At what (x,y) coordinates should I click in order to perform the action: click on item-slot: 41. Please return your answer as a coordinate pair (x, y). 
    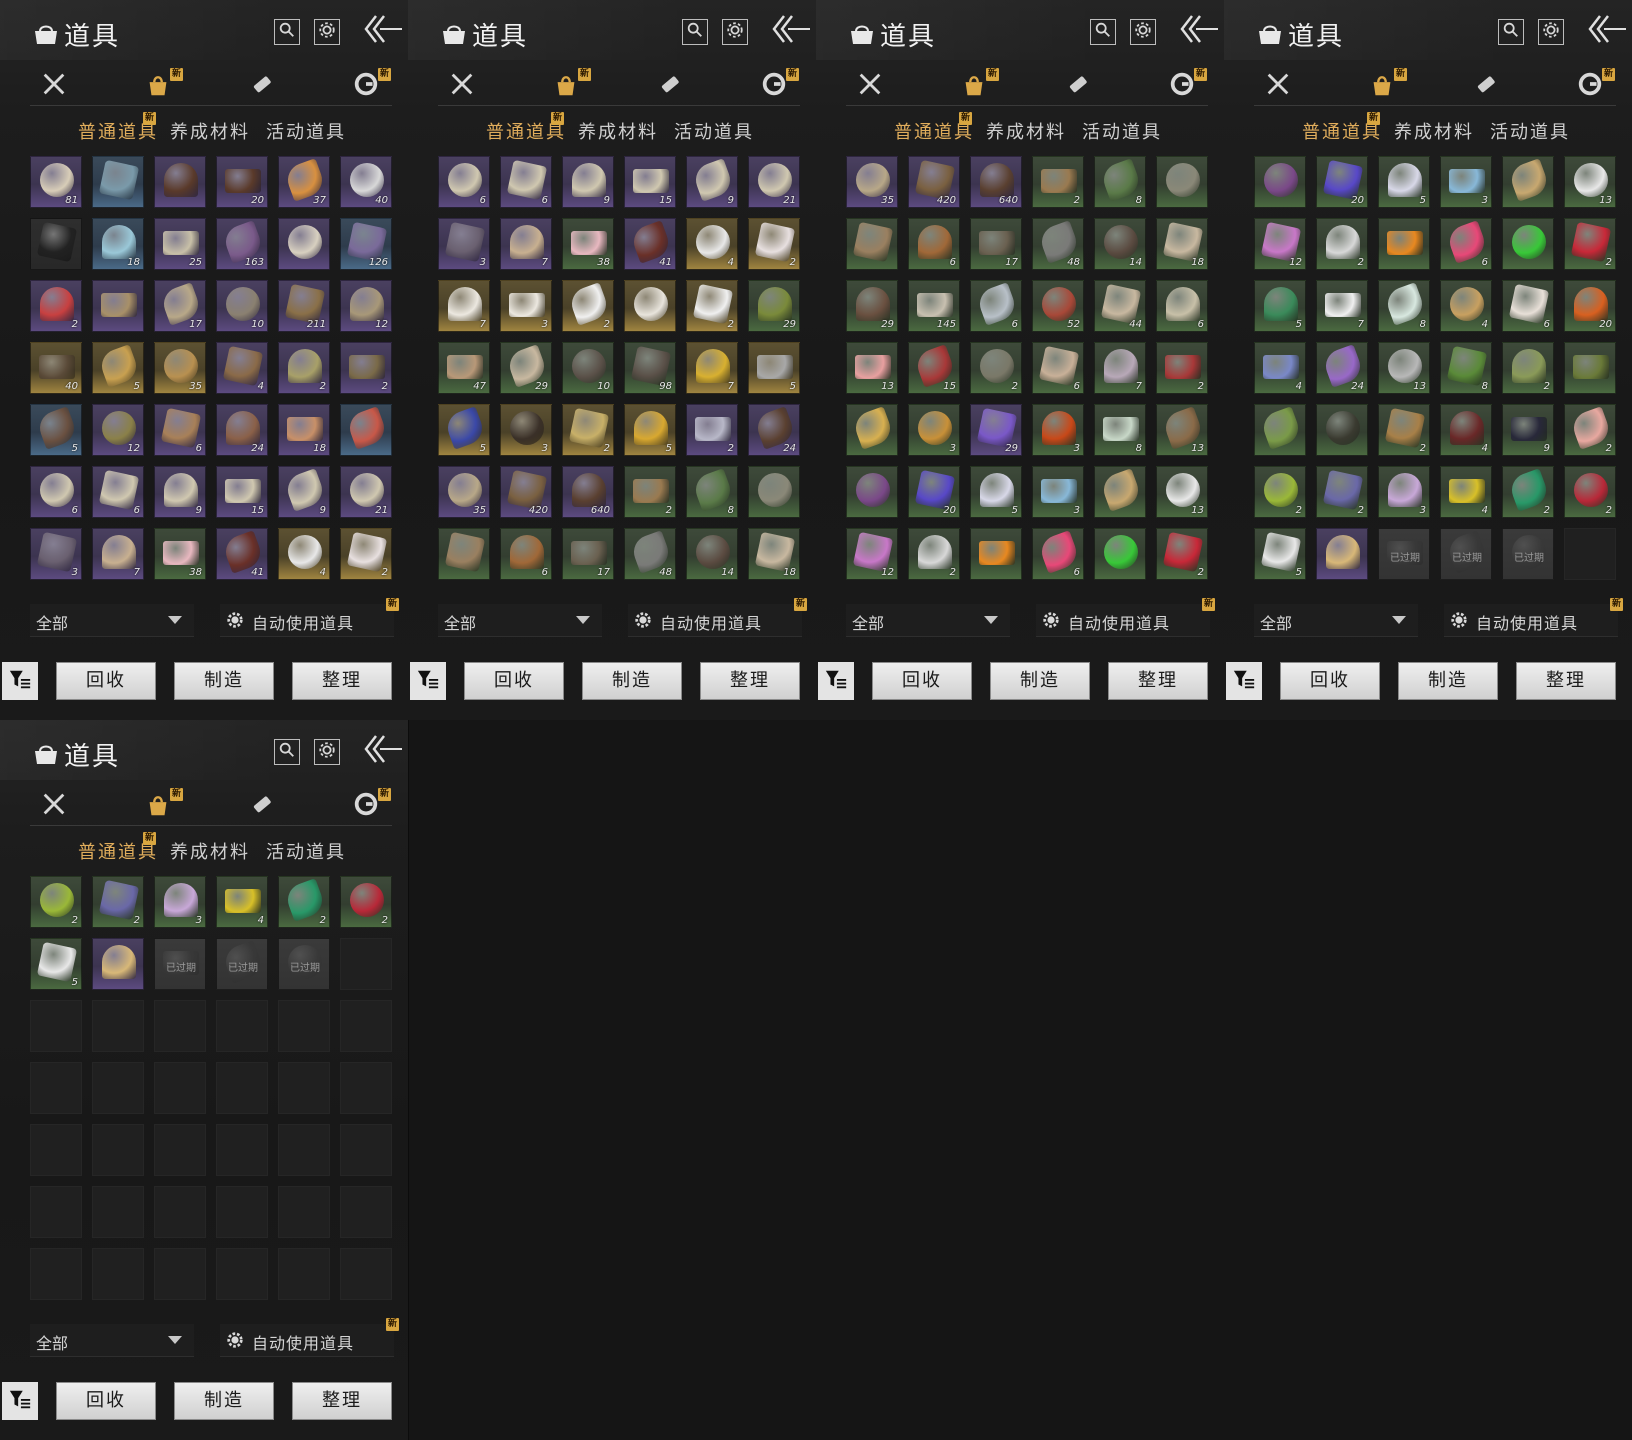
    Looking at the image, I should click on (242, 554).